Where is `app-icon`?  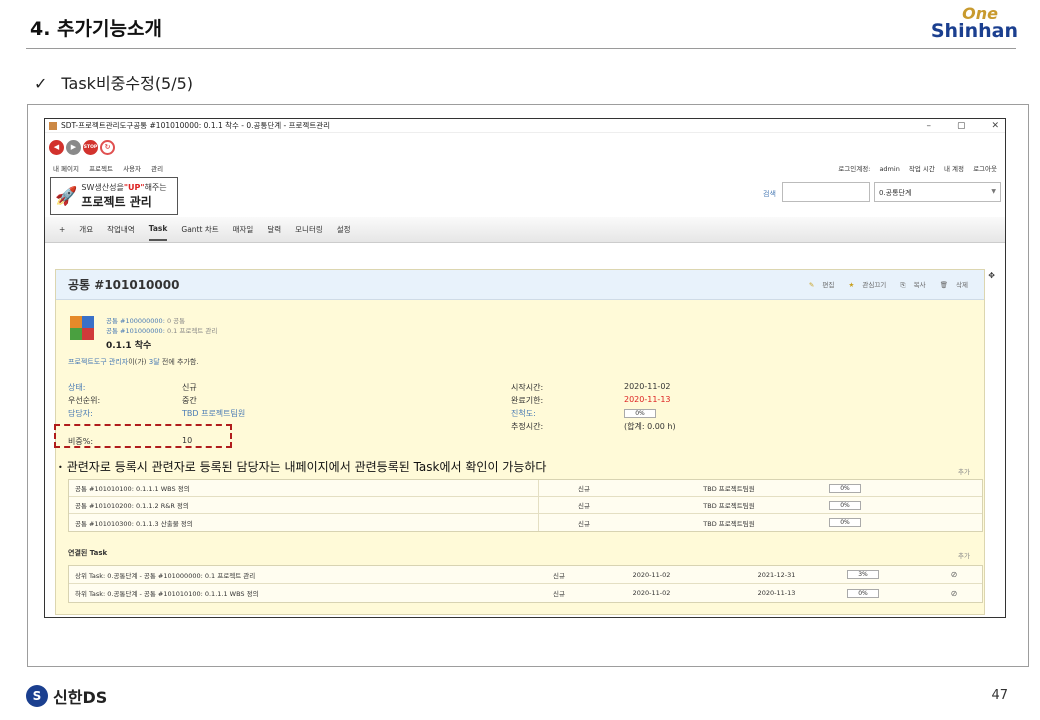 app-icon is located at coordinates (53, 125).